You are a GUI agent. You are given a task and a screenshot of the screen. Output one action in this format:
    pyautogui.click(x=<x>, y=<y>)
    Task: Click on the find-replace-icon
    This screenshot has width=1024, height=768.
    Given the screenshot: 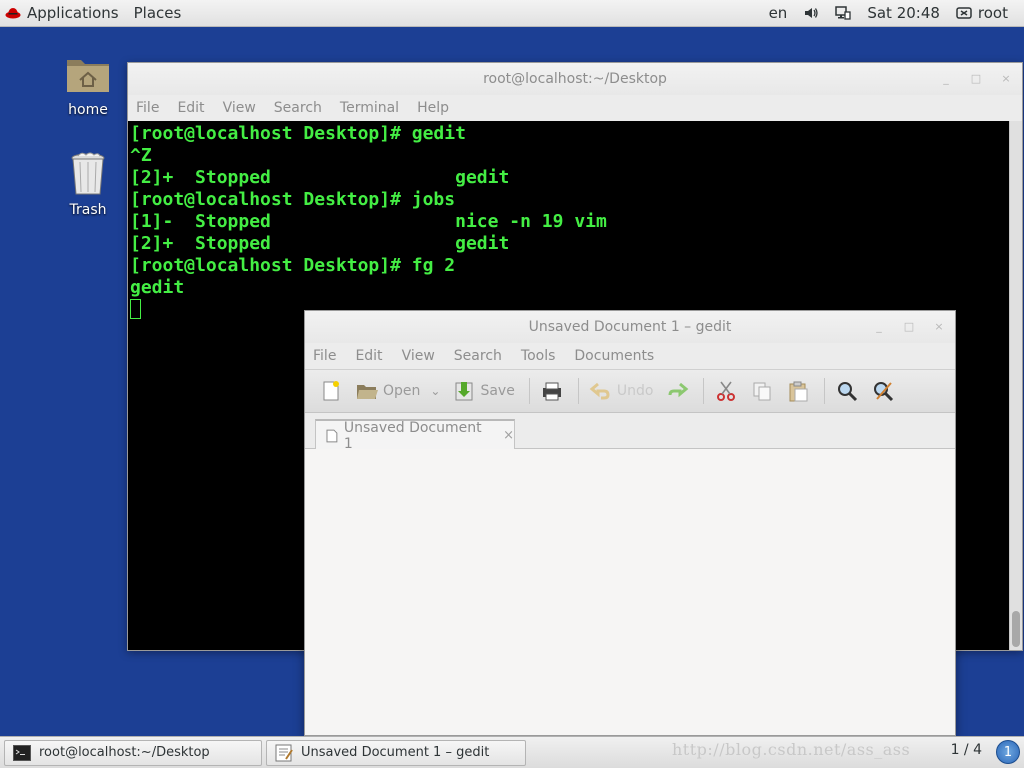 What is the action you would take?
    pyautogui.click(x=884, y=392)
    